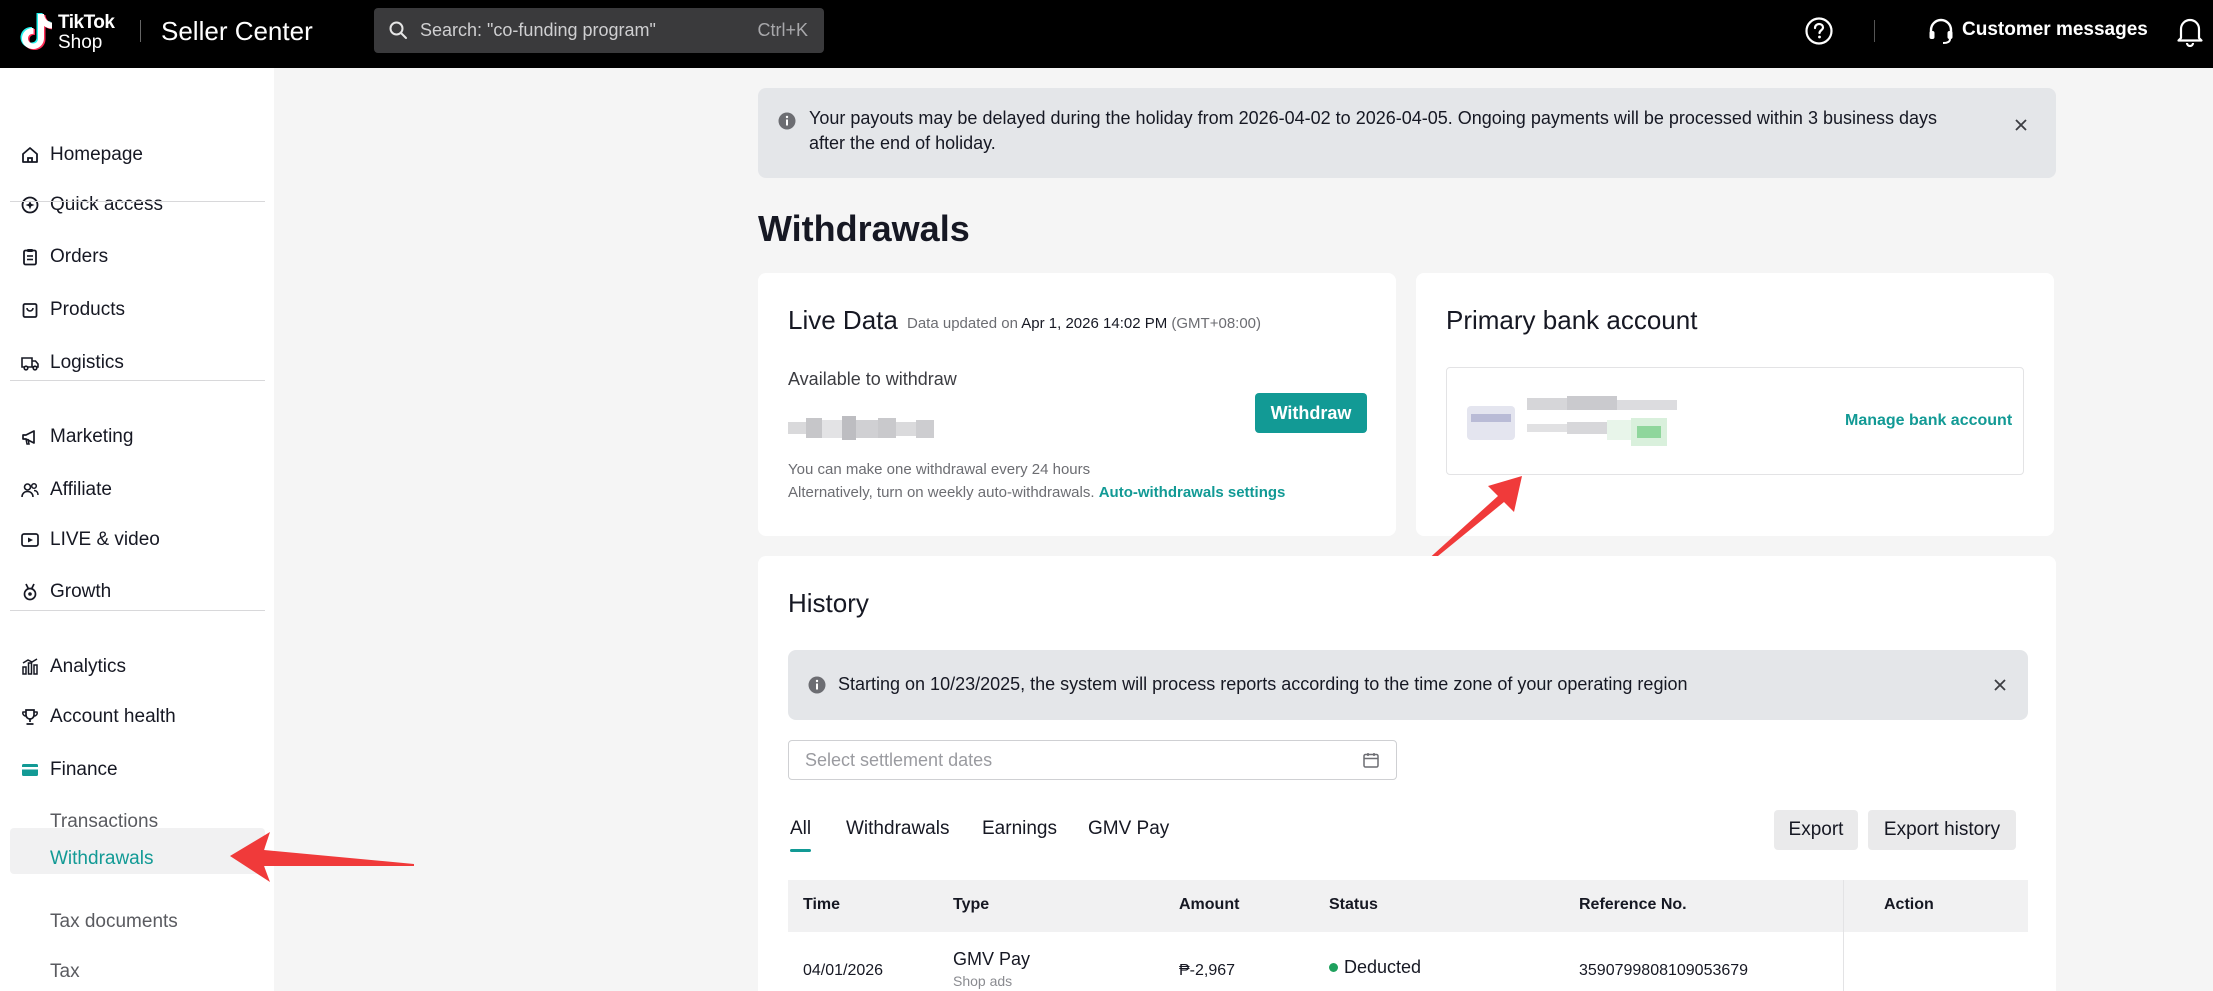 The width and height of the screenshot is (2213, 991). Describe the element at coordinates (2190, 31) in the screenshot. I see `bell-icon` at that location.